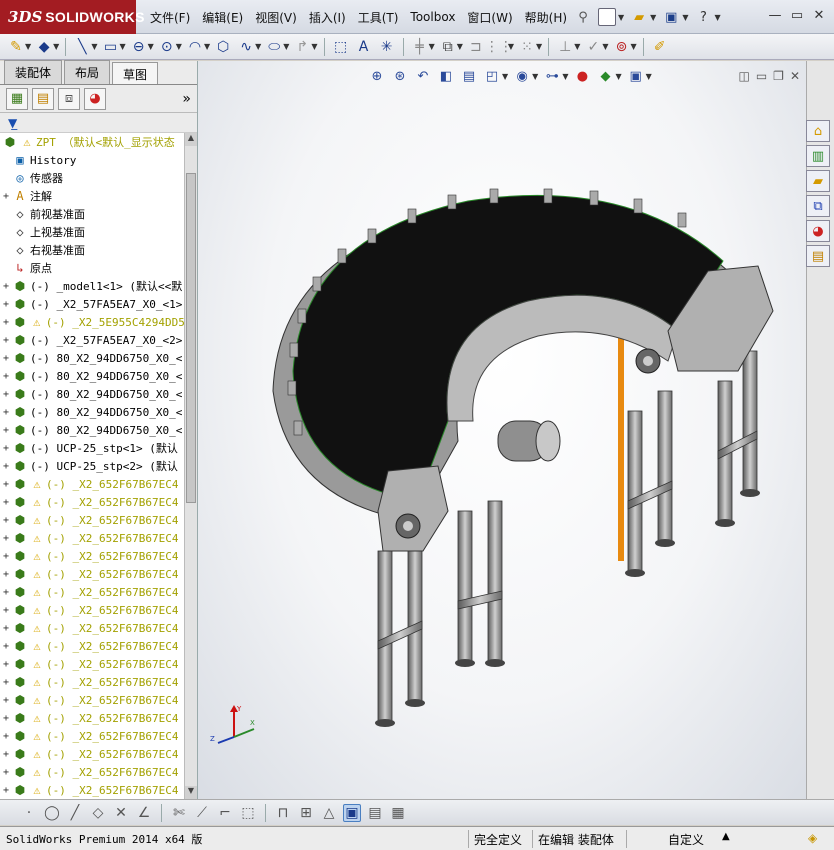  I want to click on close-button: ✕, so click(819, 15).